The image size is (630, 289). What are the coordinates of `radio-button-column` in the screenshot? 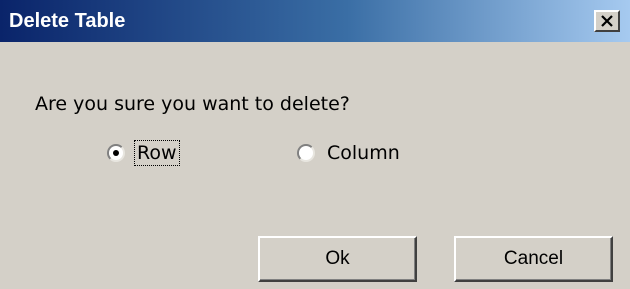 It's located at (306, 153).